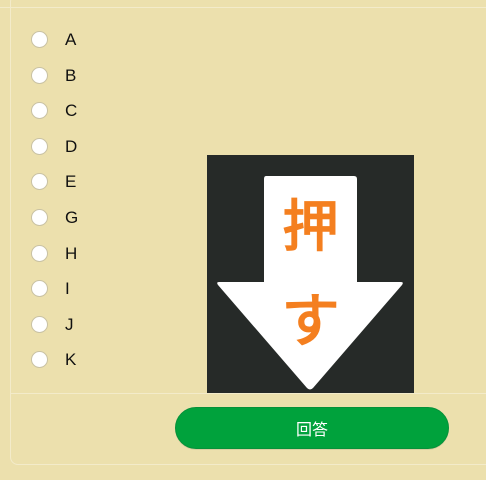 Image resolution: width=486 pixels, height=480 pixels. I want to click on footer-divider, so click(248, 393).